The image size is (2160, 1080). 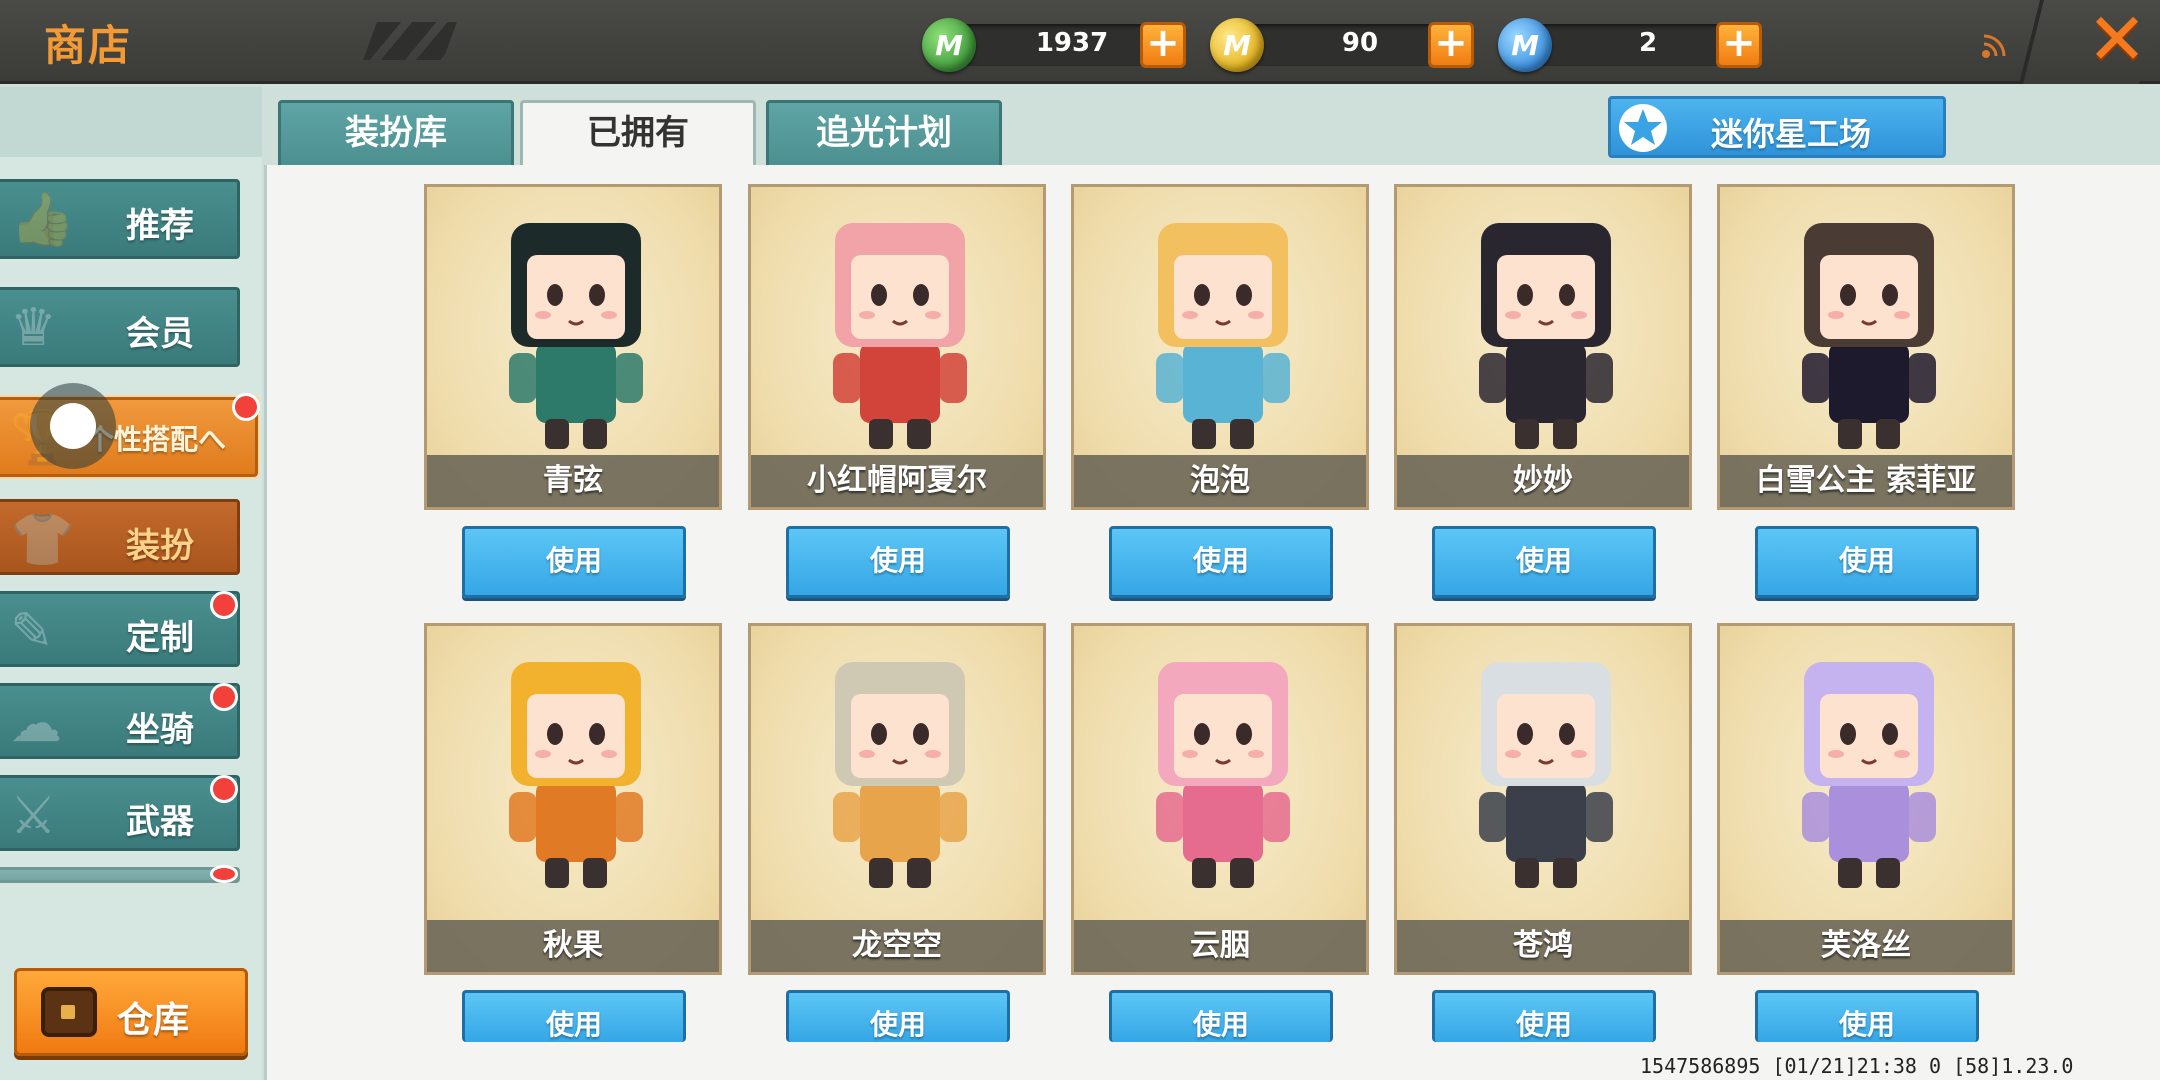 What do you see at coordinates (33, 328) in the screenshot?
I see `crown-icon: ♛` at bounding box center [33, 328].